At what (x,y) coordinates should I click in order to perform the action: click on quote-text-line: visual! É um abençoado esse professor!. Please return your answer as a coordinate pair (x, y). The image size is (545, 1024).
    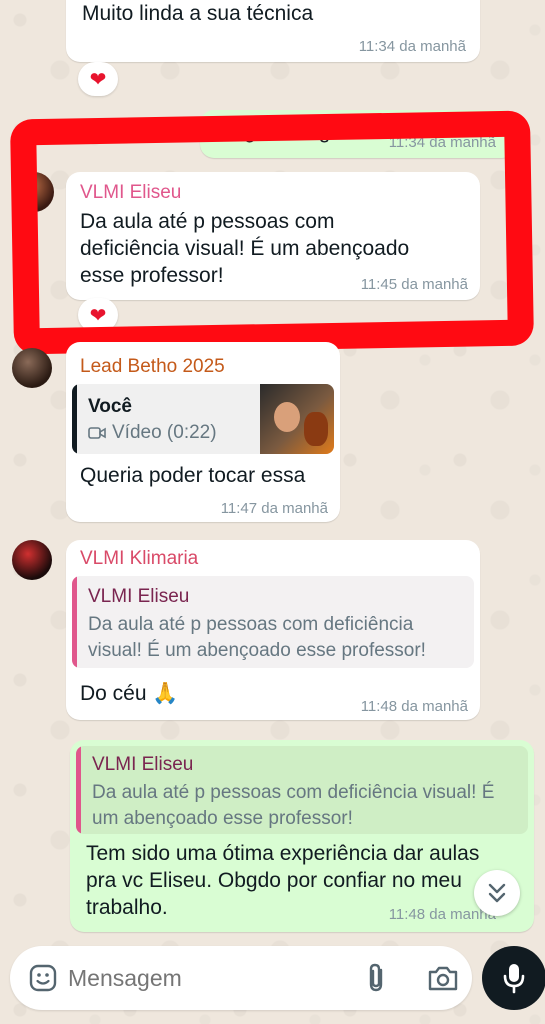
    Looking at the image, I should click on (257, 650).